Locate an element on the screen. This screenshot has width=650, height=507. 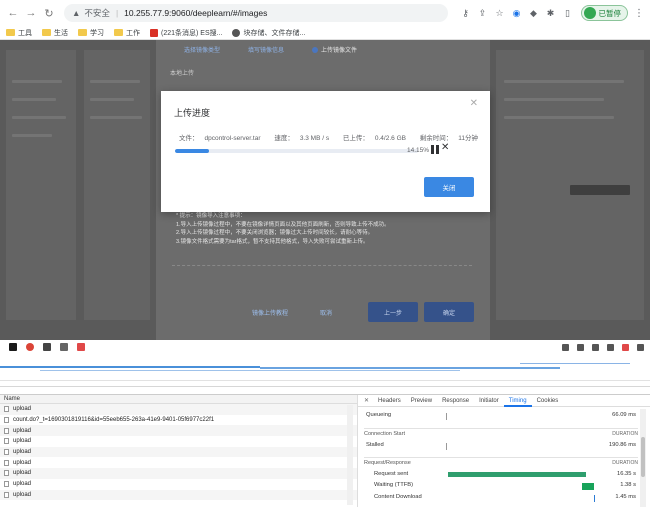
remaining-time: 剩余时间： 11分钟 is located at coordinates (449, 138).